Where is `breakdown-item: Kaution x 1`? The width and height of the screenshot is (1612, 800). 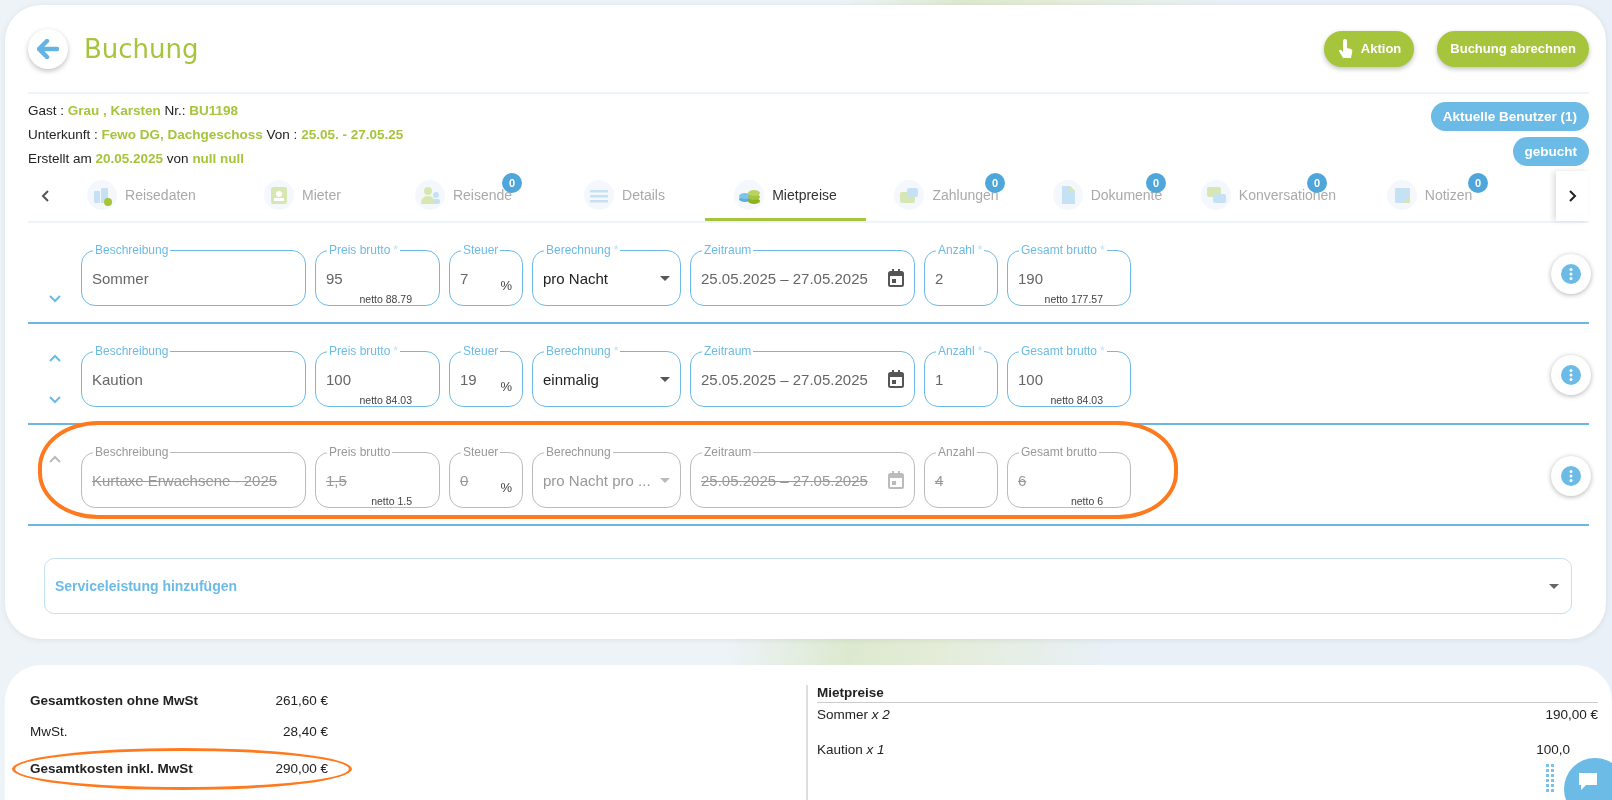
breakdown-item: Kaution x 1 is located at coordinates (851, 750).